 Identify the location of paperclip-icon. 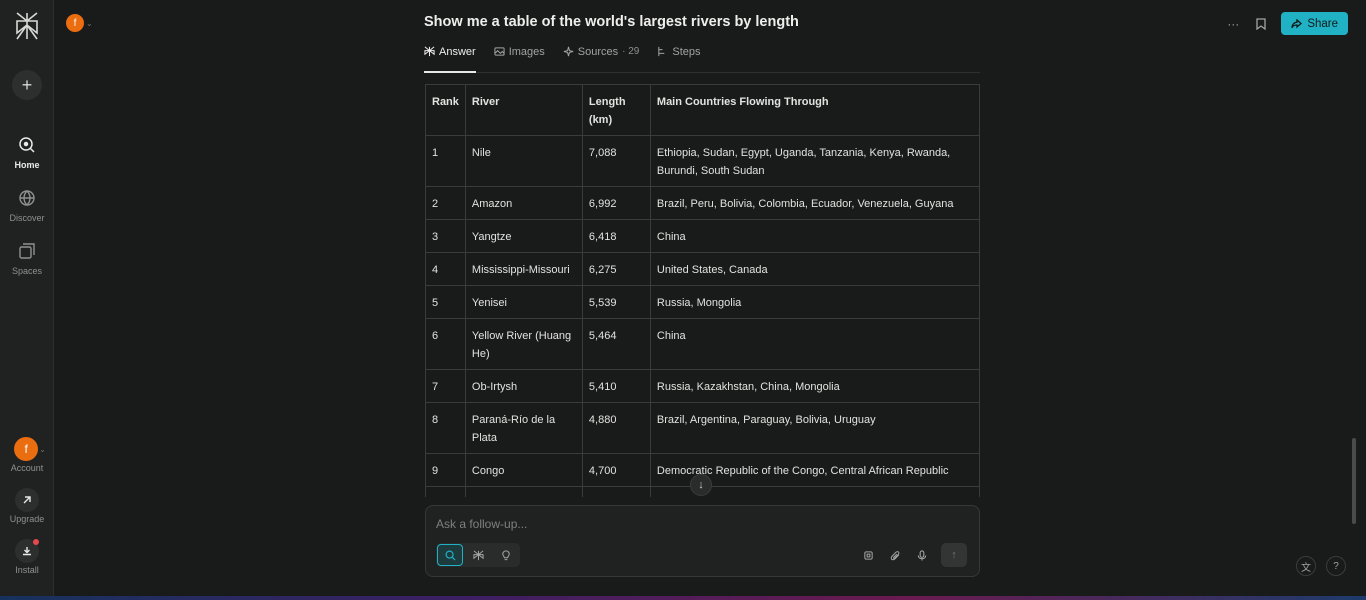
(894, 555).